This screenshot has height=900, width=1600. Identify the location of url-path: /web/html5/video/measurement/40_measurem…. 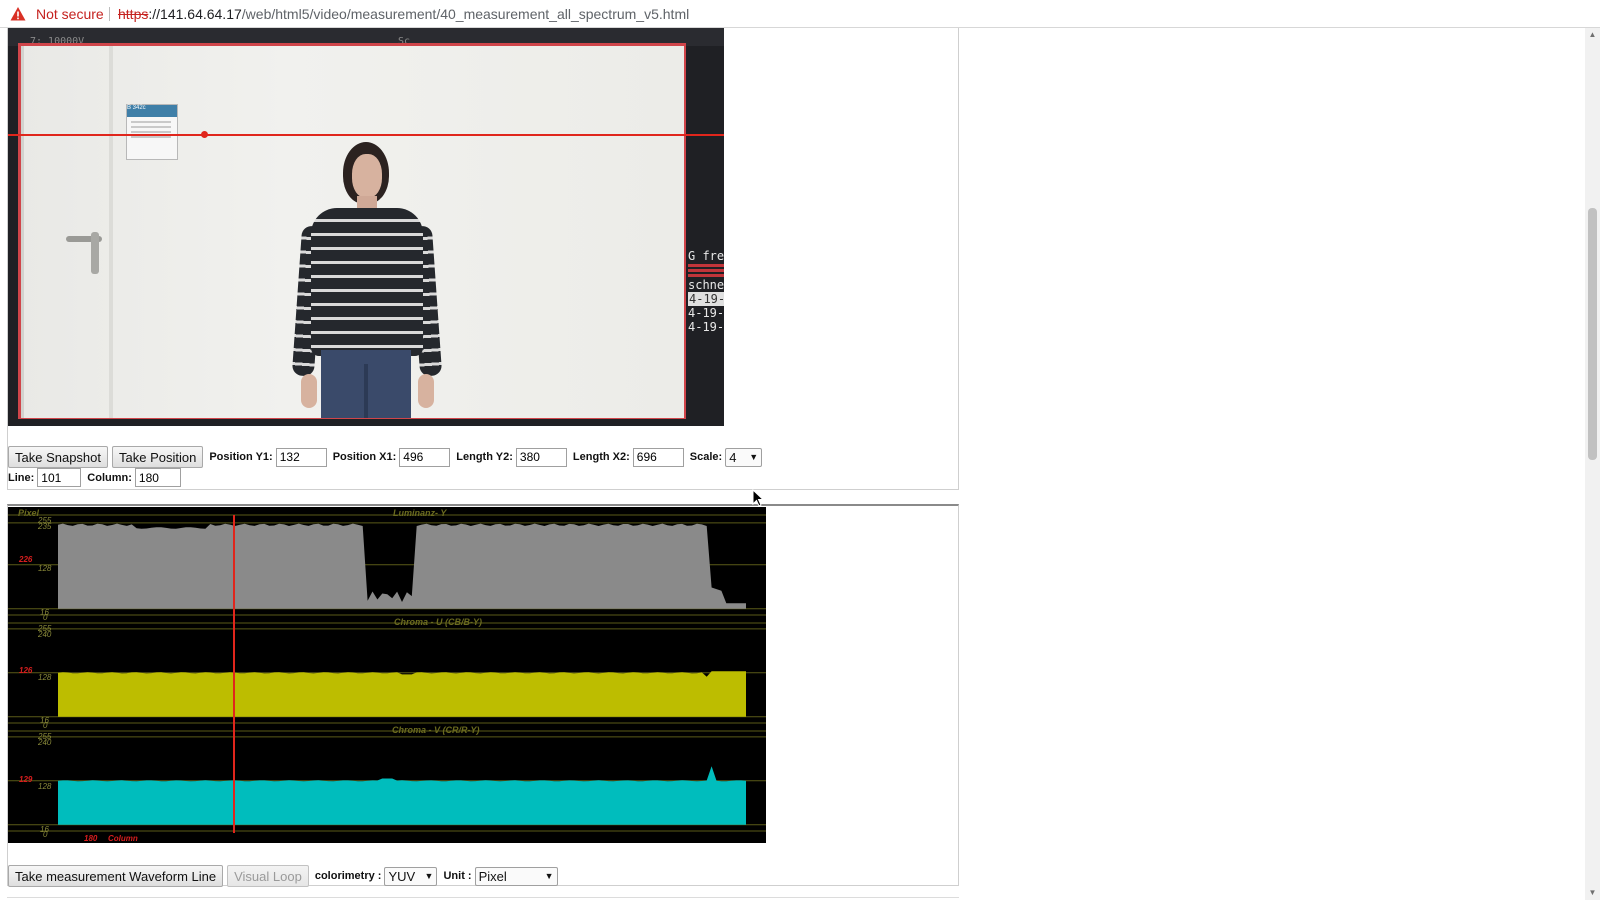
(465, 14).